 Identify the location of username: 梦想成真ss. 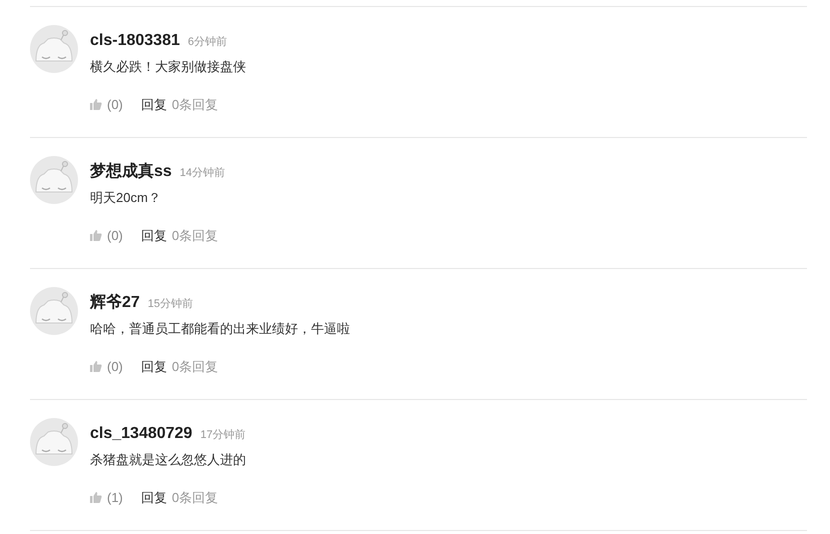
(131, 172).